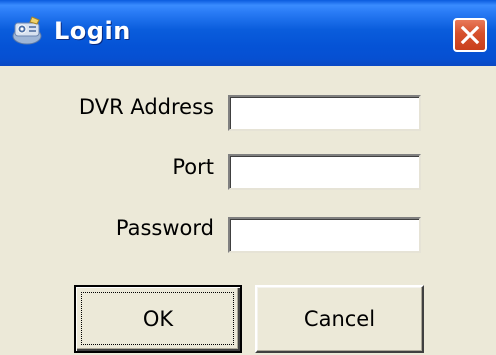  What do you see at coordinates (324, 113) in the screenshot?
I see `dvr-address-input` at bounding box center [324, 113].